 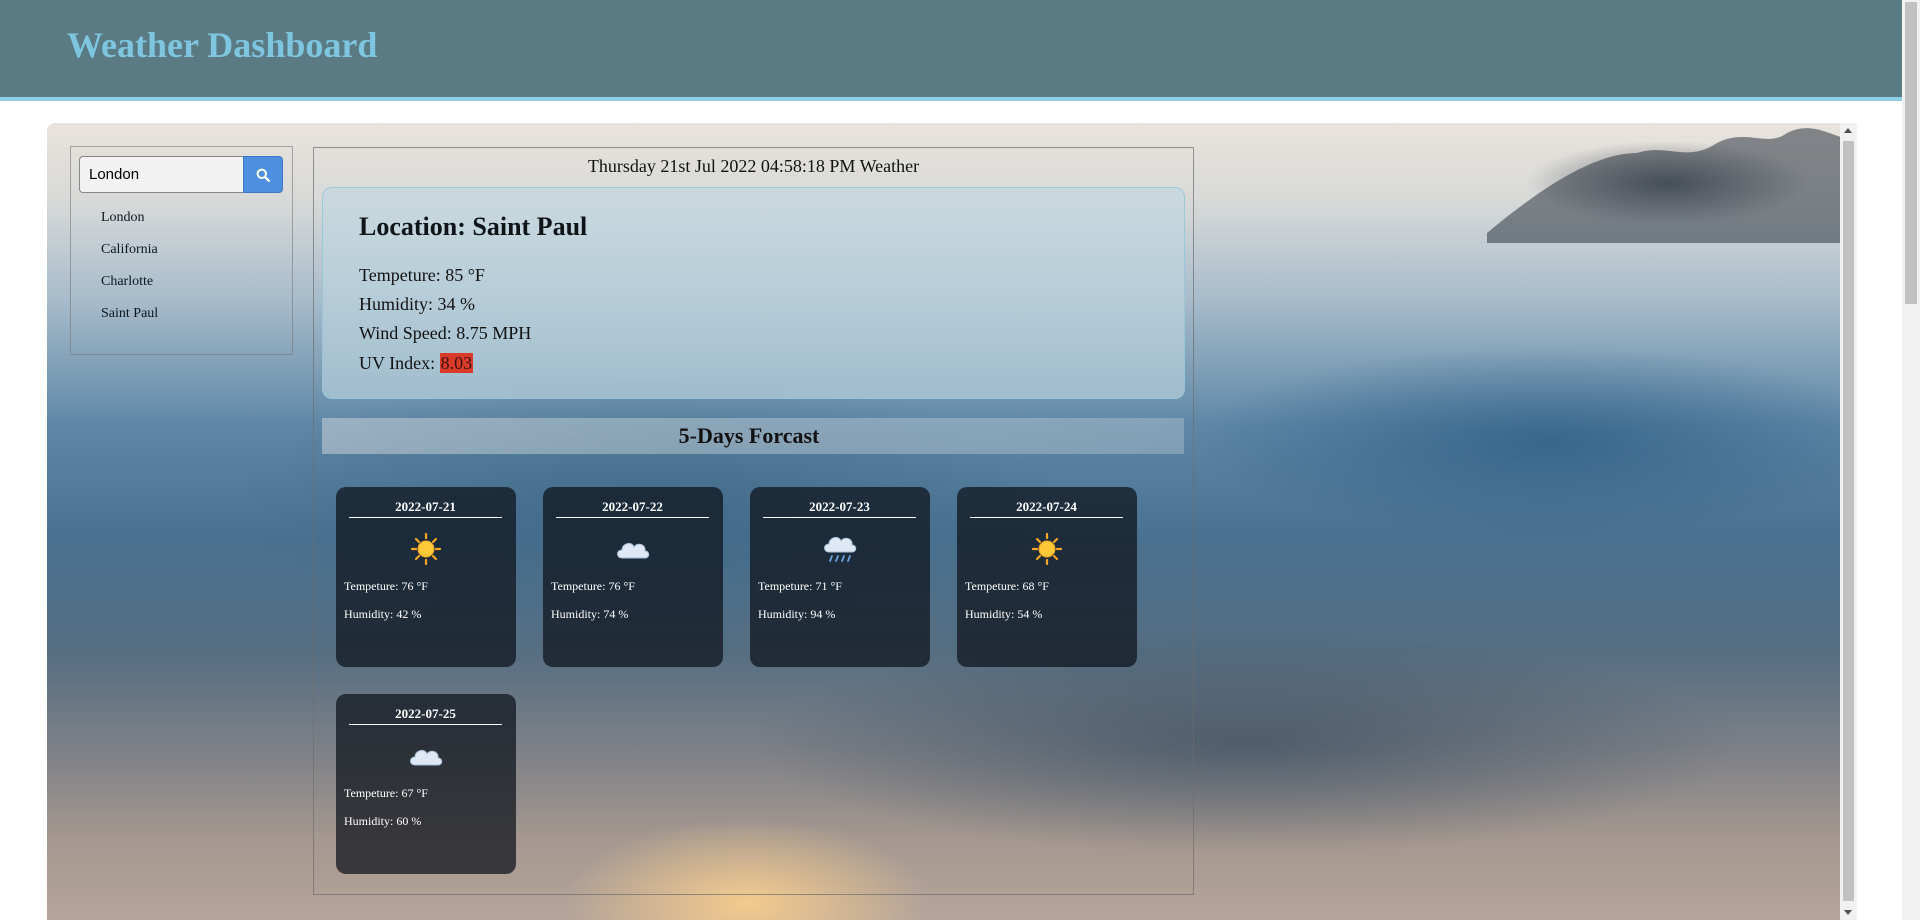 I want to click on current-wind-speed: Wind Speed: 8.75 MPH, so click(x=445, y=333).